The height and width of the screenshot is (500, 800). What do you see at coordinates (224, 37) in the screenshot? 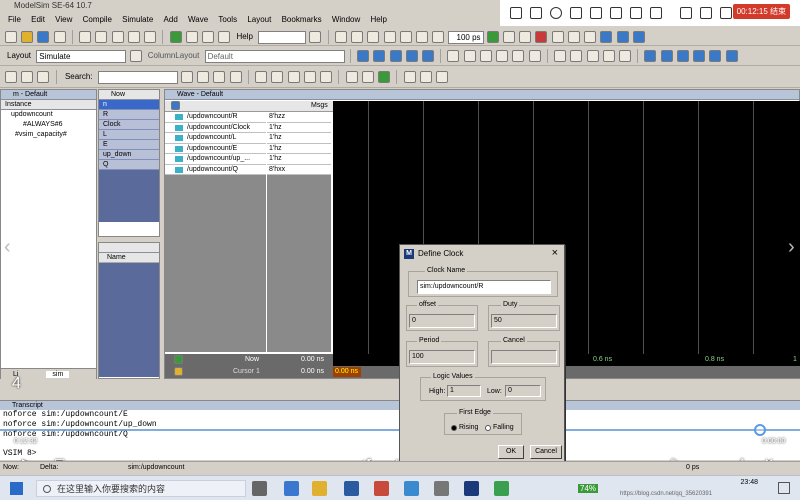
I see `list-icon` at bounding box center [224, 37].